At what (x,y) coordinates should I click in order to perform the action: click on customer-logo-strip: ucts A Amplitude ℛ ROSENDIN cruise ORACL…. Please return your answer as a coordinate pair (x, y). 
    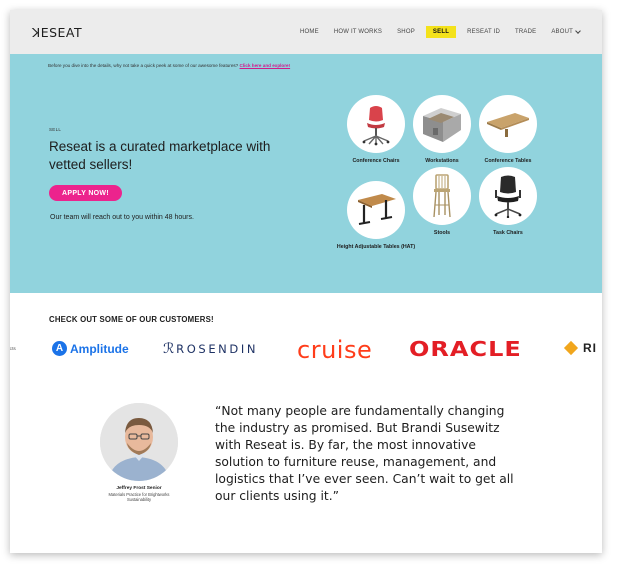
    Looking at the image, I should click on (306, 350).